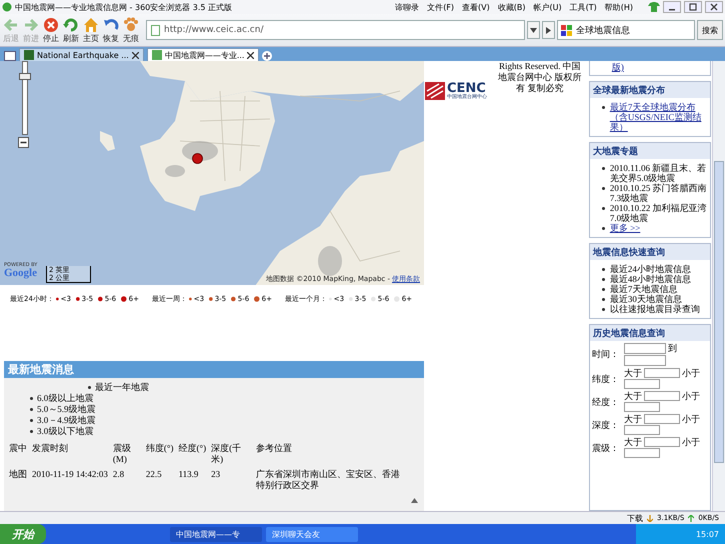 Image resolution: width=725 pixels, height=544 pixels. I want to click on menu-item: 谛聊录, so click(407, 7).